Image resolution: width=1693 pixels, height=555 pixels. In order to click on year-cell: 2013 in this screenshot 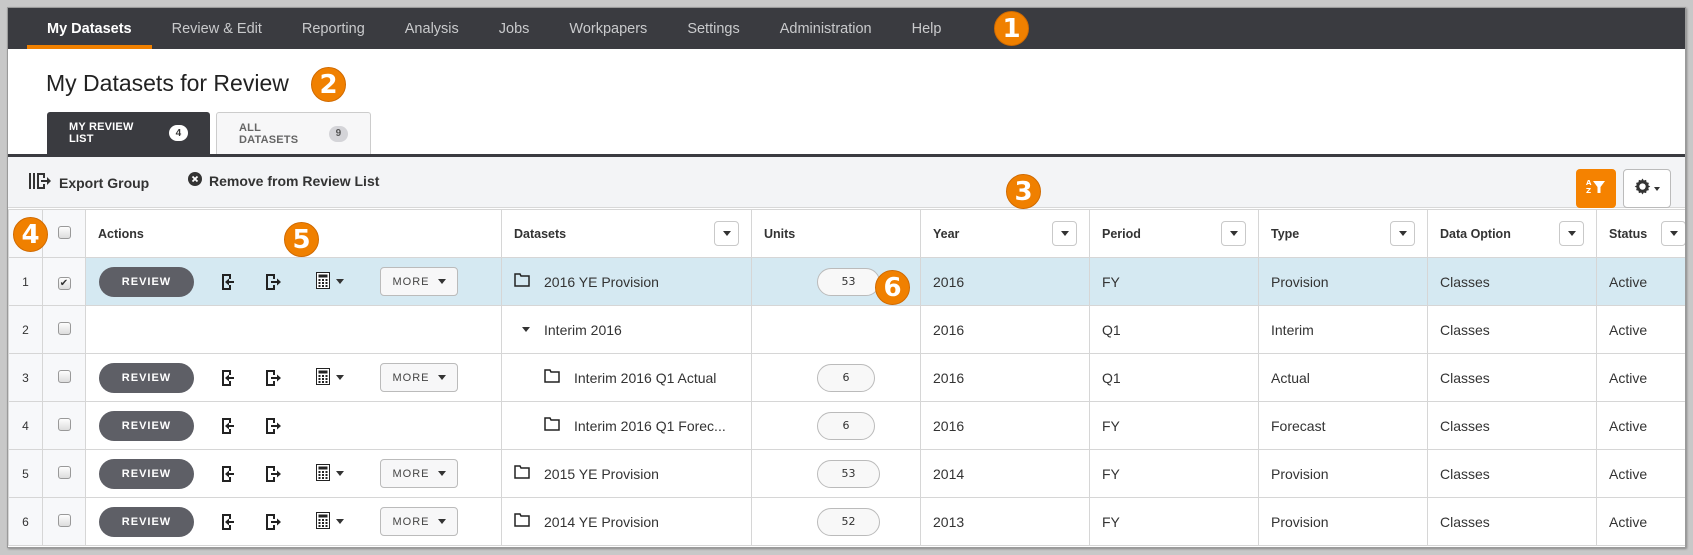, I will do `click(1005, 521)`.